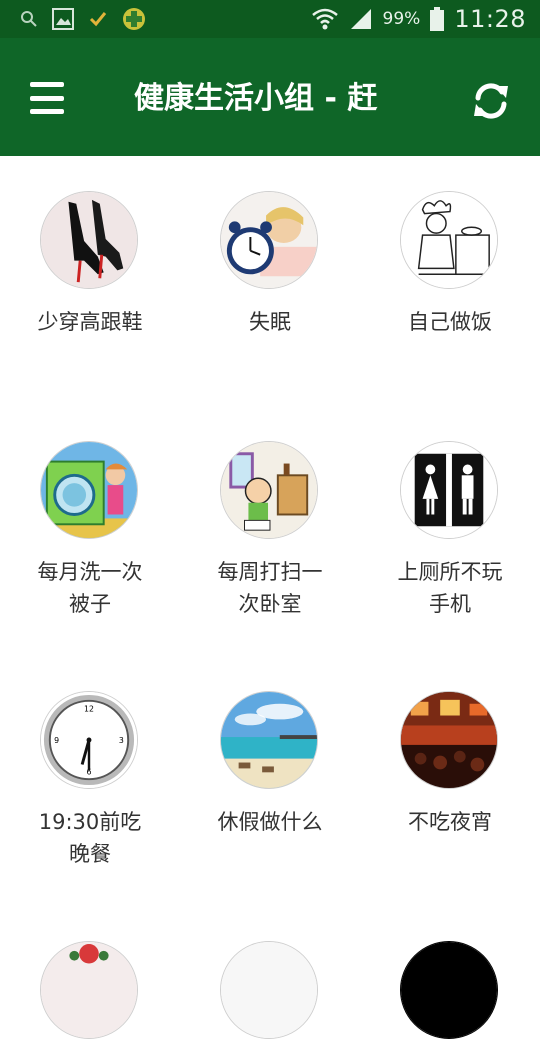  I want to click on app-bar: 健康生活小组 - 赶, so click(270, 97).